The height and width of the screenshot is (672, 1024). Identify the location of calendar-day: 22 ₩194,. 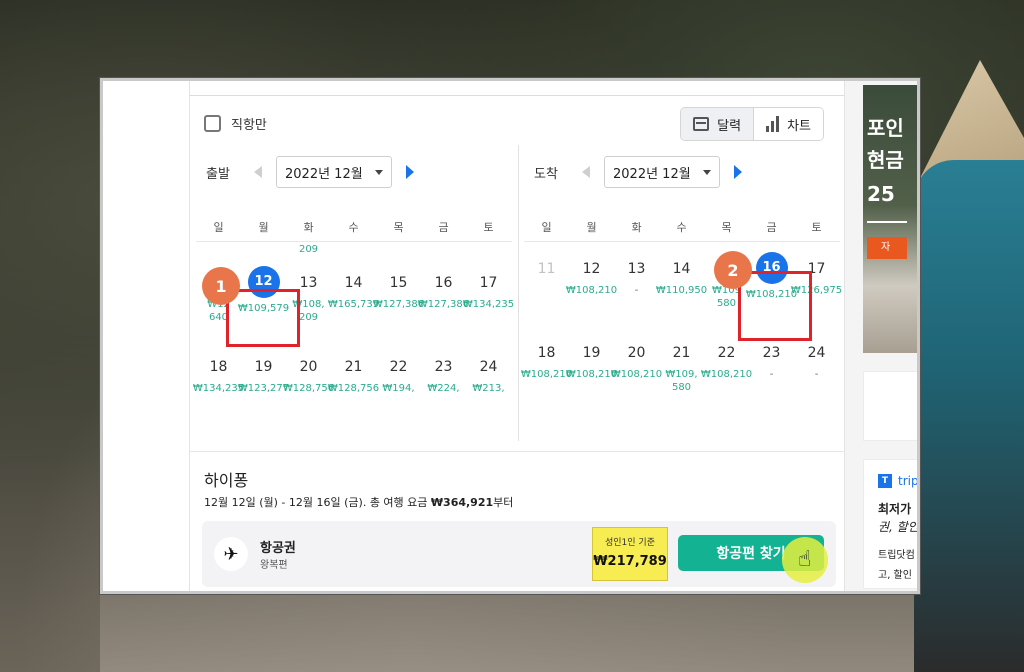
(398, 368).